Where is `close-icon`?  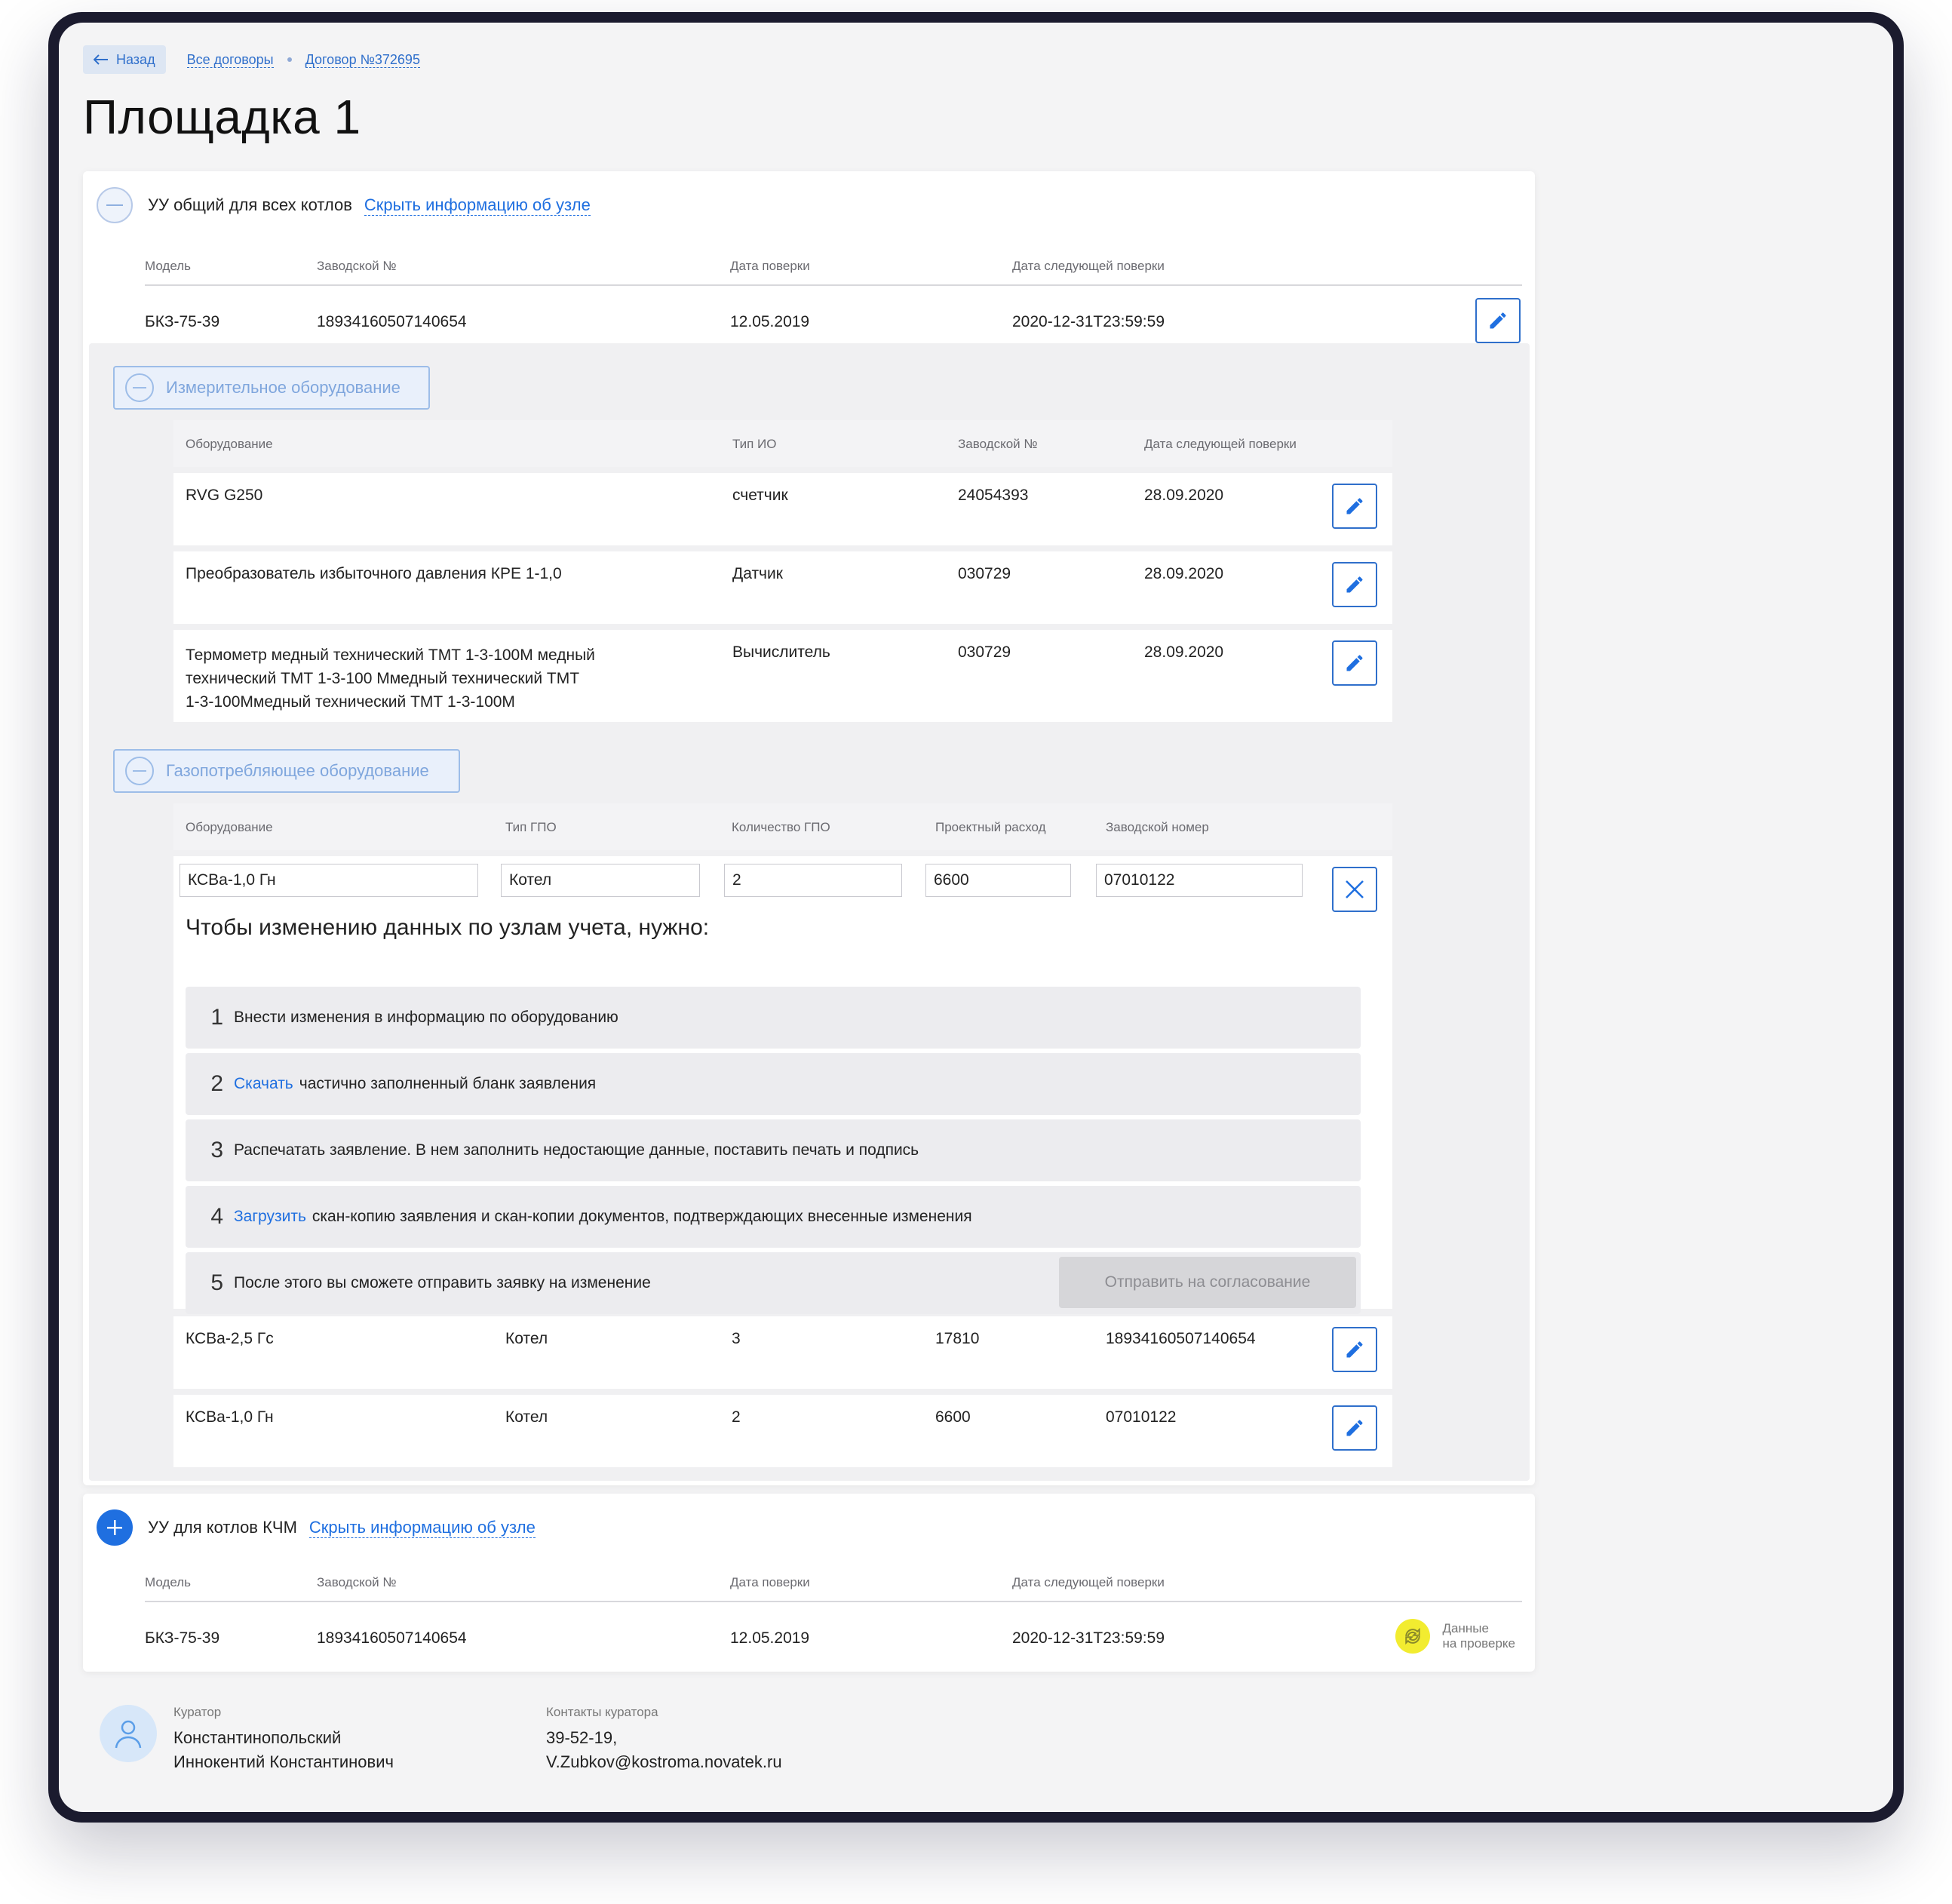 close-icon is located at coordinates (1355, 889).